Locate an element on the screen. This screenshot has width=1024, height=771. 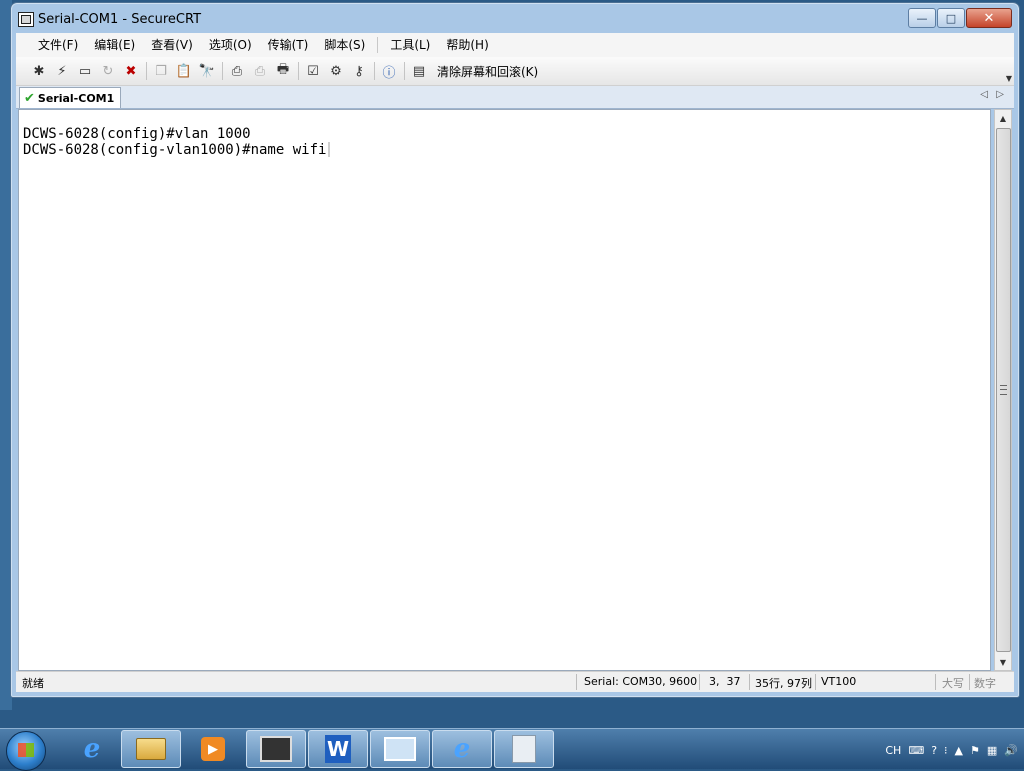
language-indicator: CH is located at coordinates (893, 750).